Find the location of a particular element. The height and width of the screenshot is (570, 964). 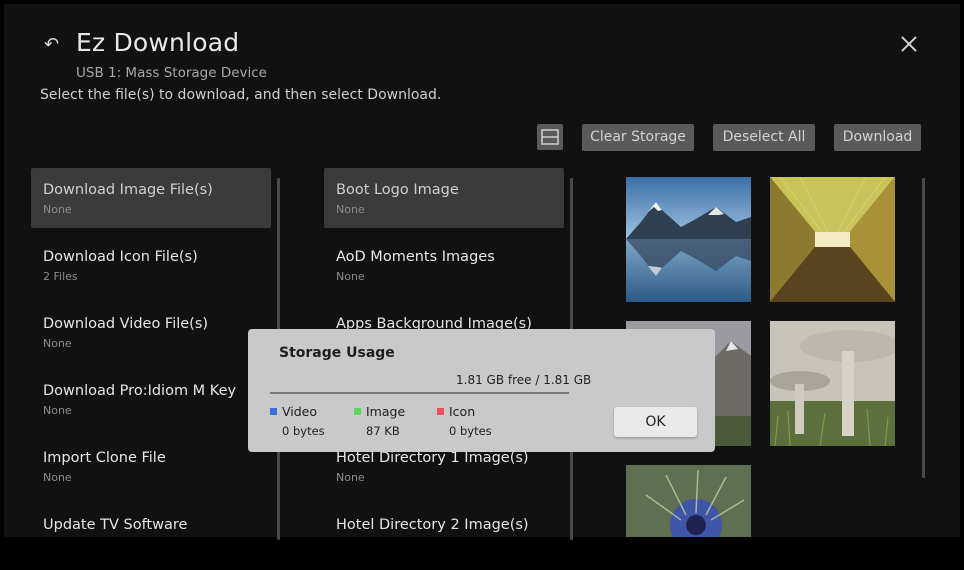

image-type-label: Boot Logo Image is located at coordinates (397, 190).